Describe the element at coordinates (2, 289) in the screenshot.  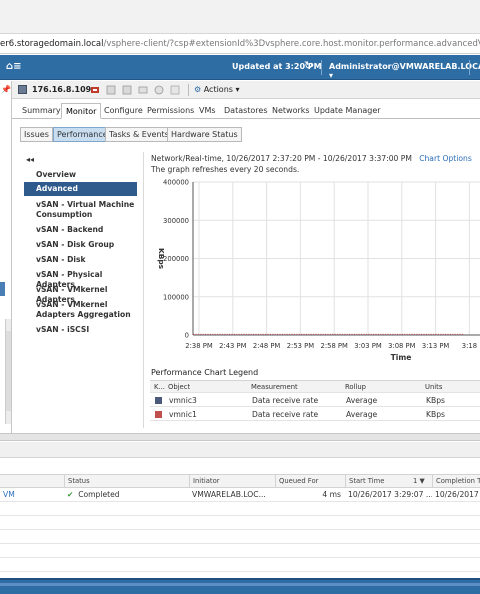
I see `navigator-selection` at that location.